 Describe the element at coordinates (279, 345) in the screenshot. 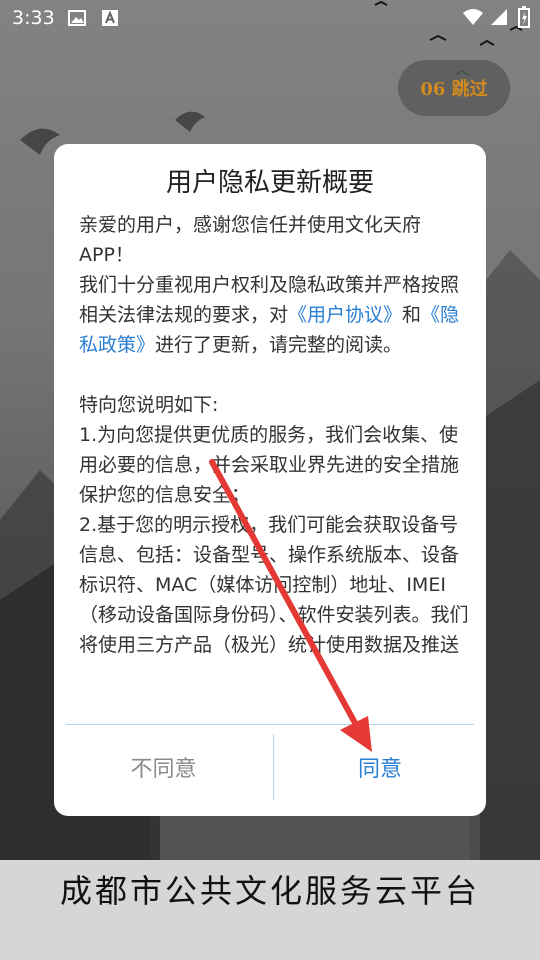

I see `intro-after-text: 进行了更新，请完整的阅读。` at that location.